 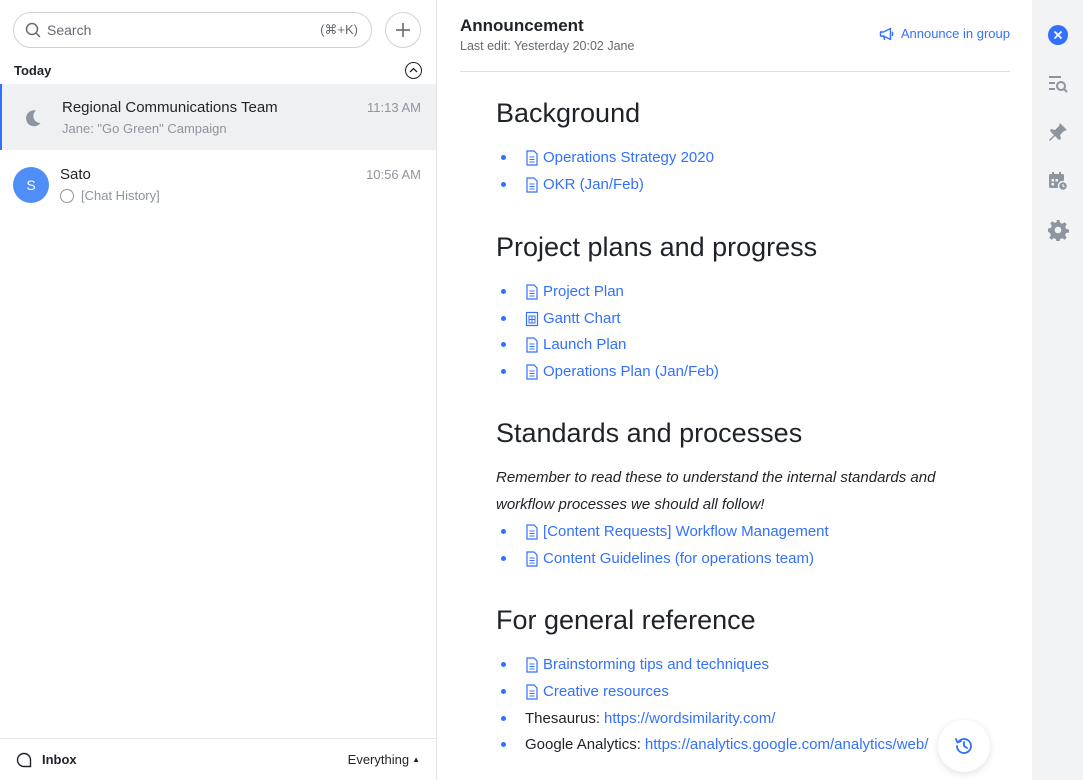 I want to click on moon-icon, so click(x=33, y=118).